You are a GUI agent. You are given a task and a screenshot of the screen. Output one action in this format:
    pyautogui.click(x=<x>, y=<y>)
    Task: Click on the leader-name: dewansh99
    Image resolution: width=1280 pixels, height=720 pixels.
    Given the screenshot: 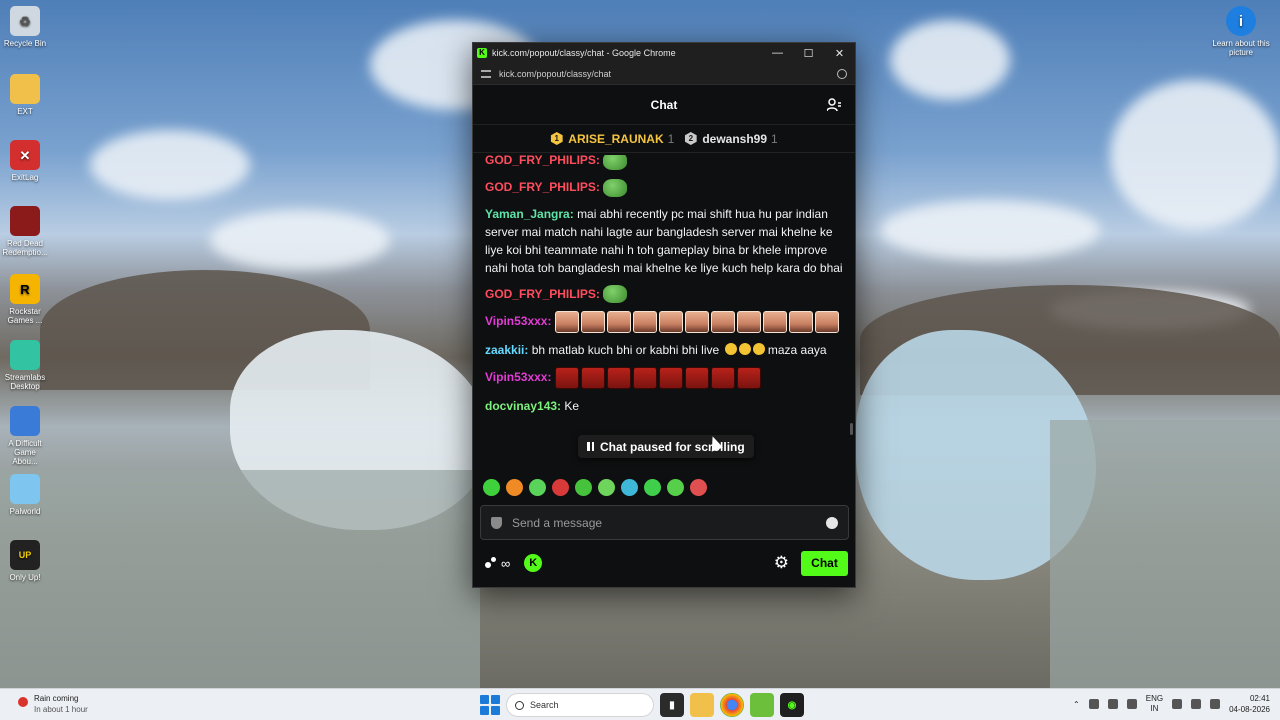 What is the action you would take?
    pyautogui.click(x=735, y=138)
    